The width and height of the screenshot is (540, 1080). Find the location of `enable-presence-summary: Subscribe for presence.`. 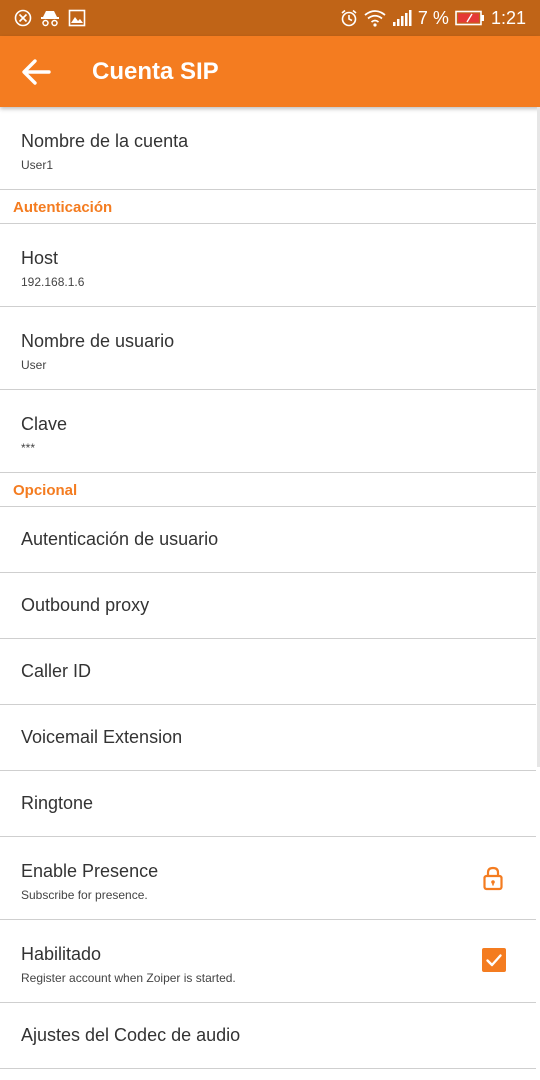

enable-presence-summary: Subscribe for presence. is located at coordinates (84, 895).